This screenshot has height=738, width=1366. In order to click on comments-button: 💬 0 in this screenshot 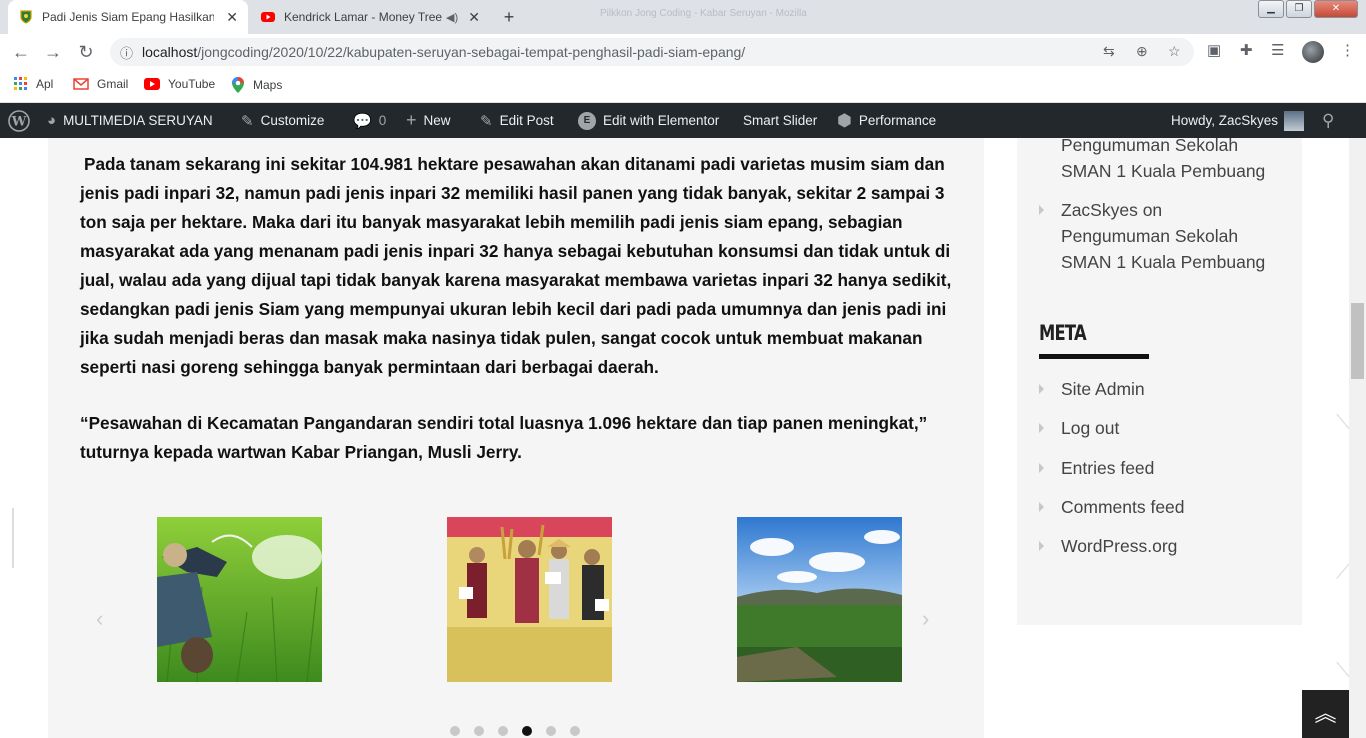, I will do `click(369, 120)`.